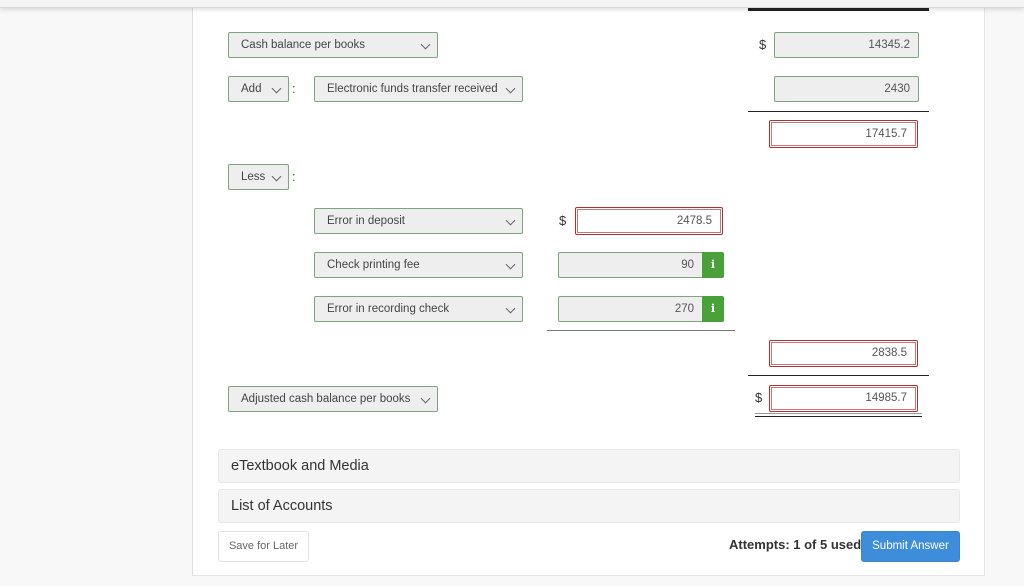 The image size is (1024, 586). I want to click on subtotal-input: 17415.7, so click(843, 134).